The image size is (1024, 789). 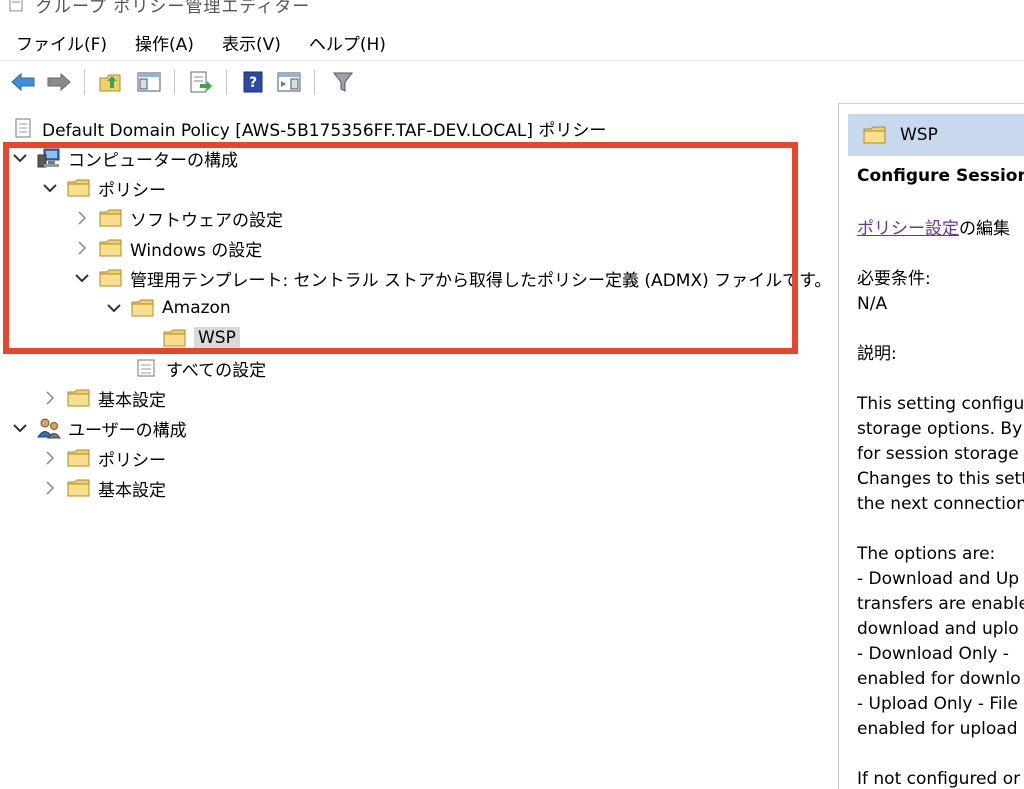 I want to click on menu-file: ファイル(F), so click(x=61, y=42).